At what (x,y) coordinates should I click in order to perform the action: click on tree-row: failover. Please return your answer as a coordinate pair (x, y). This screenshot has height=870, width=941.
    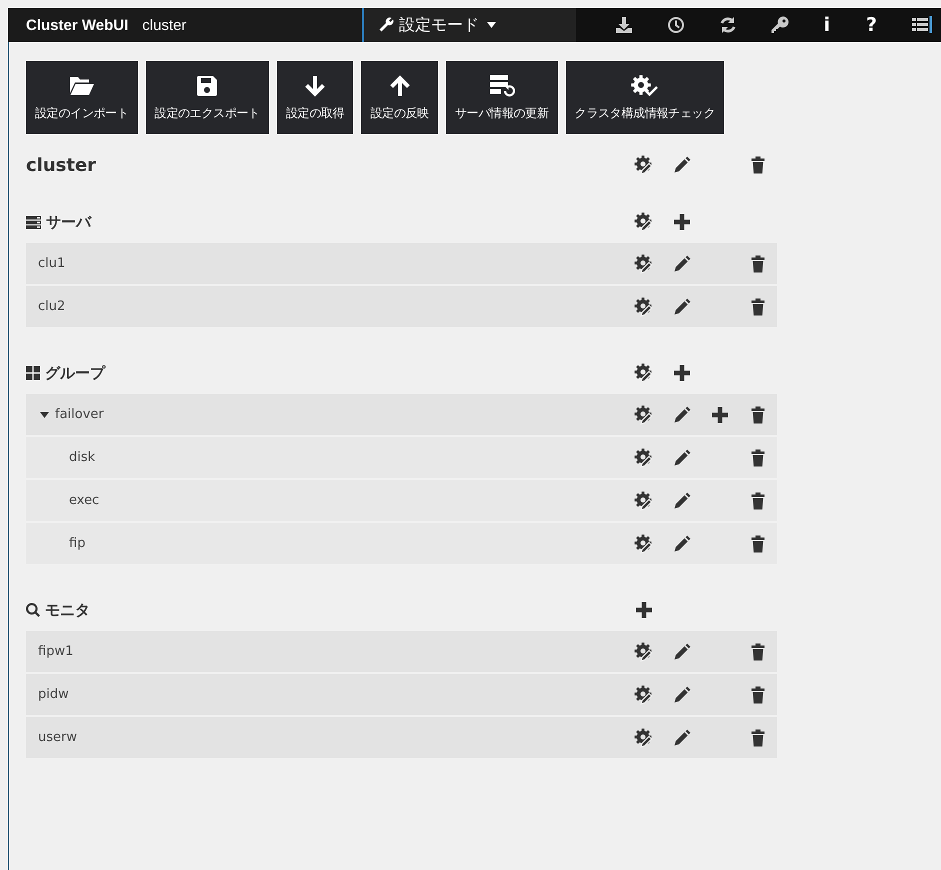
    Looking at the image, I should click on (401, 414).